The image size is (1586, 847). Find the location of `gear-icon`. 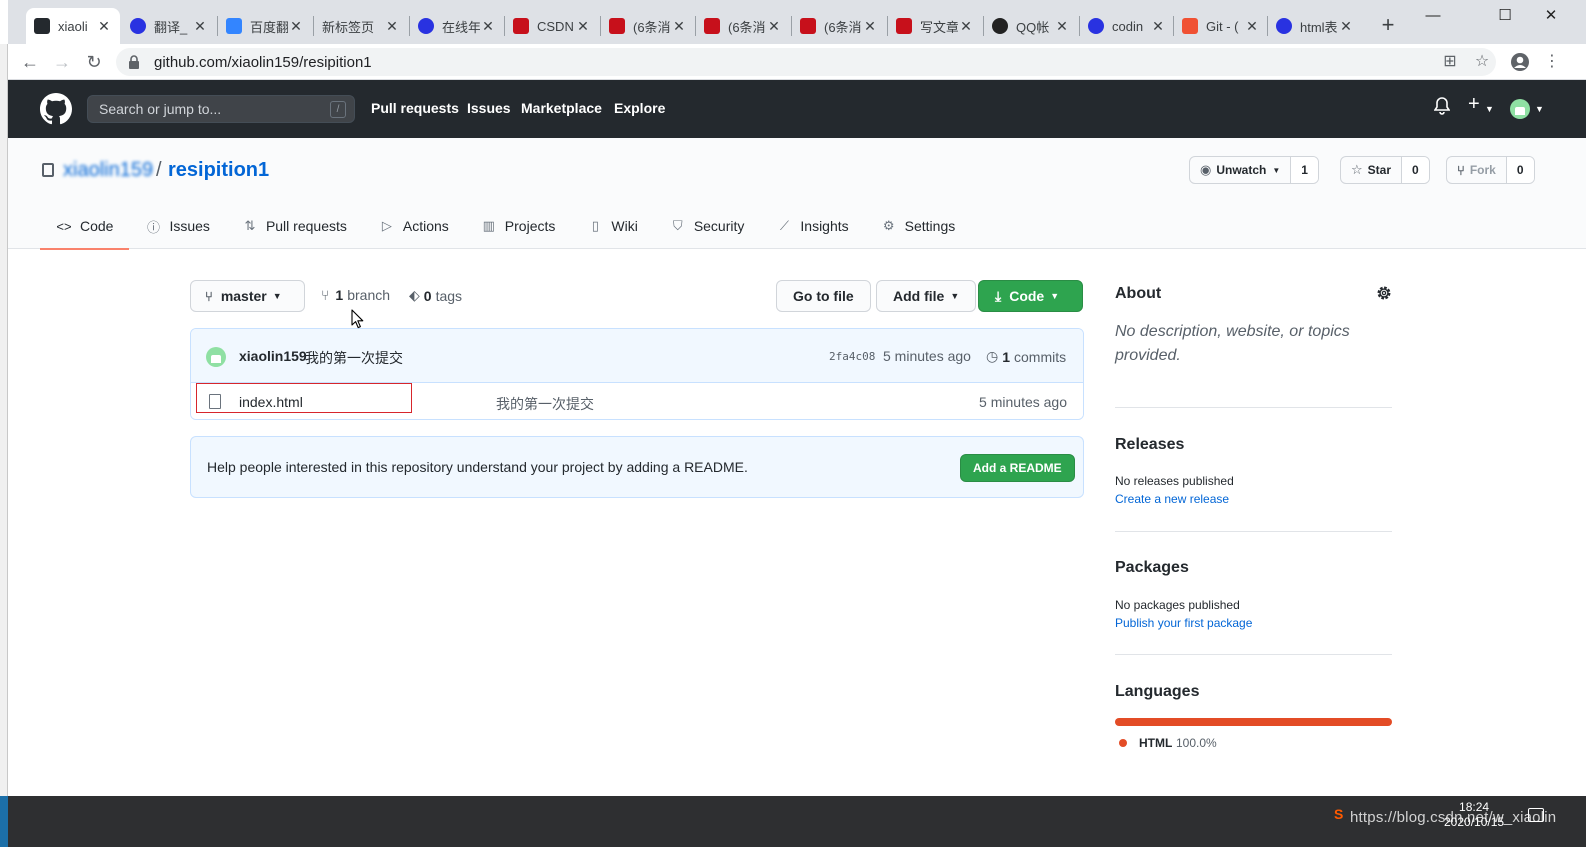

gear-icon is located at coordinates (1384, 293).